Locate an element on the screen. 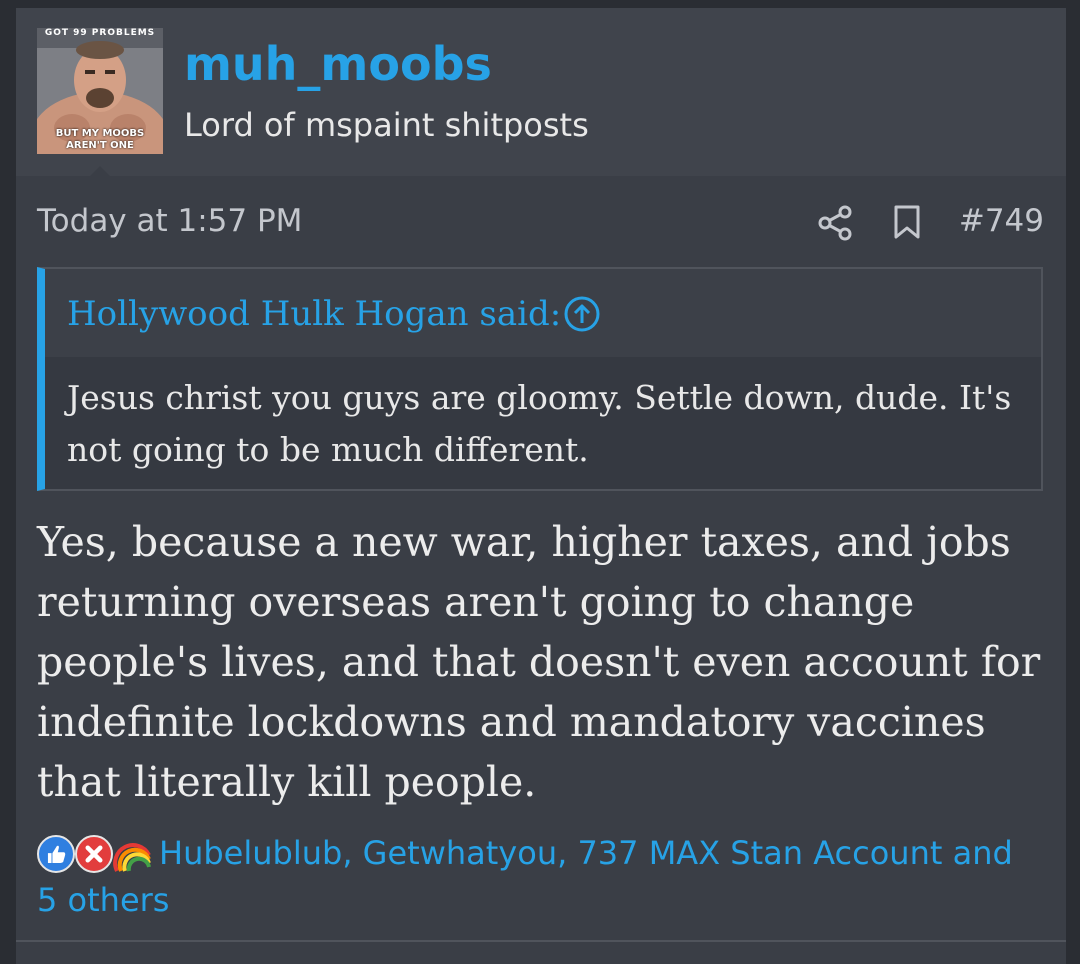 Image resolution: width=1080 pixels, height=964 pixels. quote-header: Hollywood Hulk Hogan said: is located at coordinates (543, 313).